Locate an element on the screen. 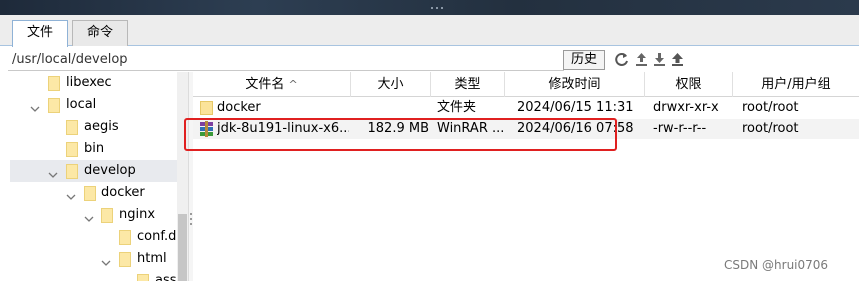  tree-item-conf-d: conf.d is located at coordinates (93, 237).